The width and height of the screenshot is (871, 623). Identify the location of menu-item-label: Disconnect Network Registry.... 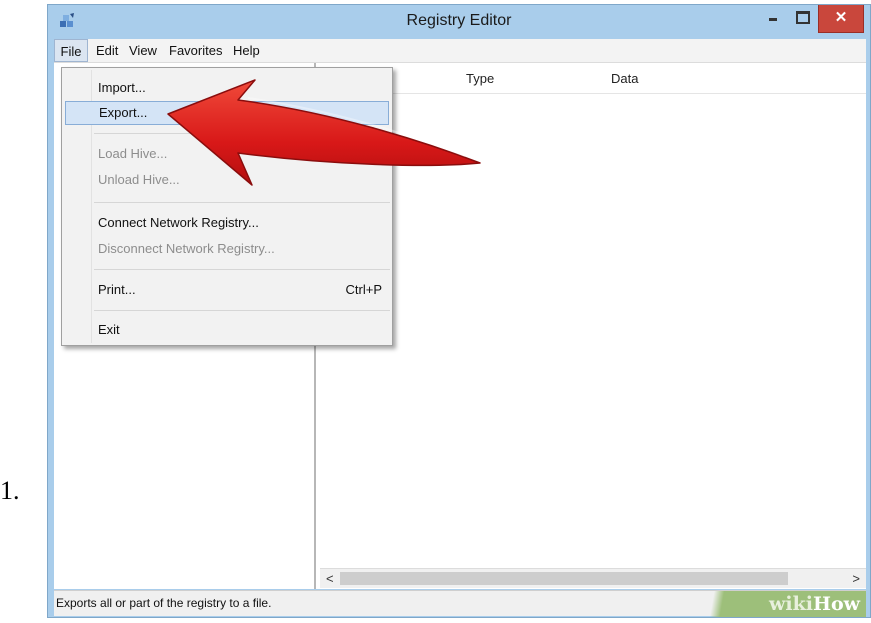
(186, 248).